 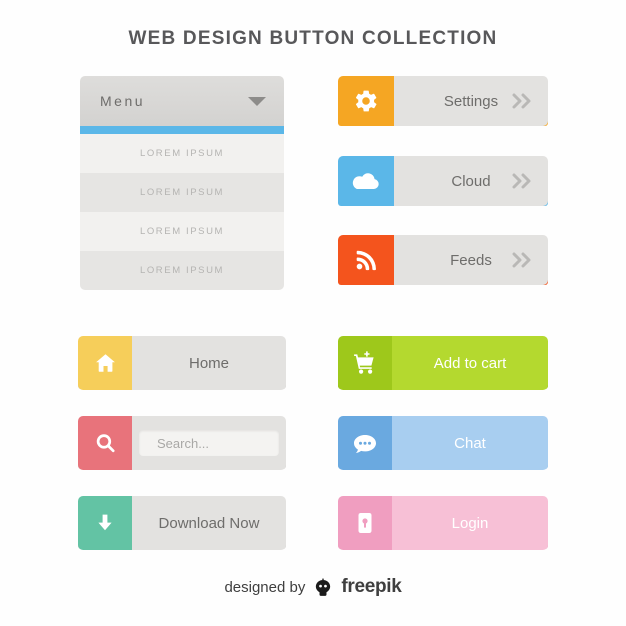 I want to click on download-label: Download Now, so click(x=209, y=523).